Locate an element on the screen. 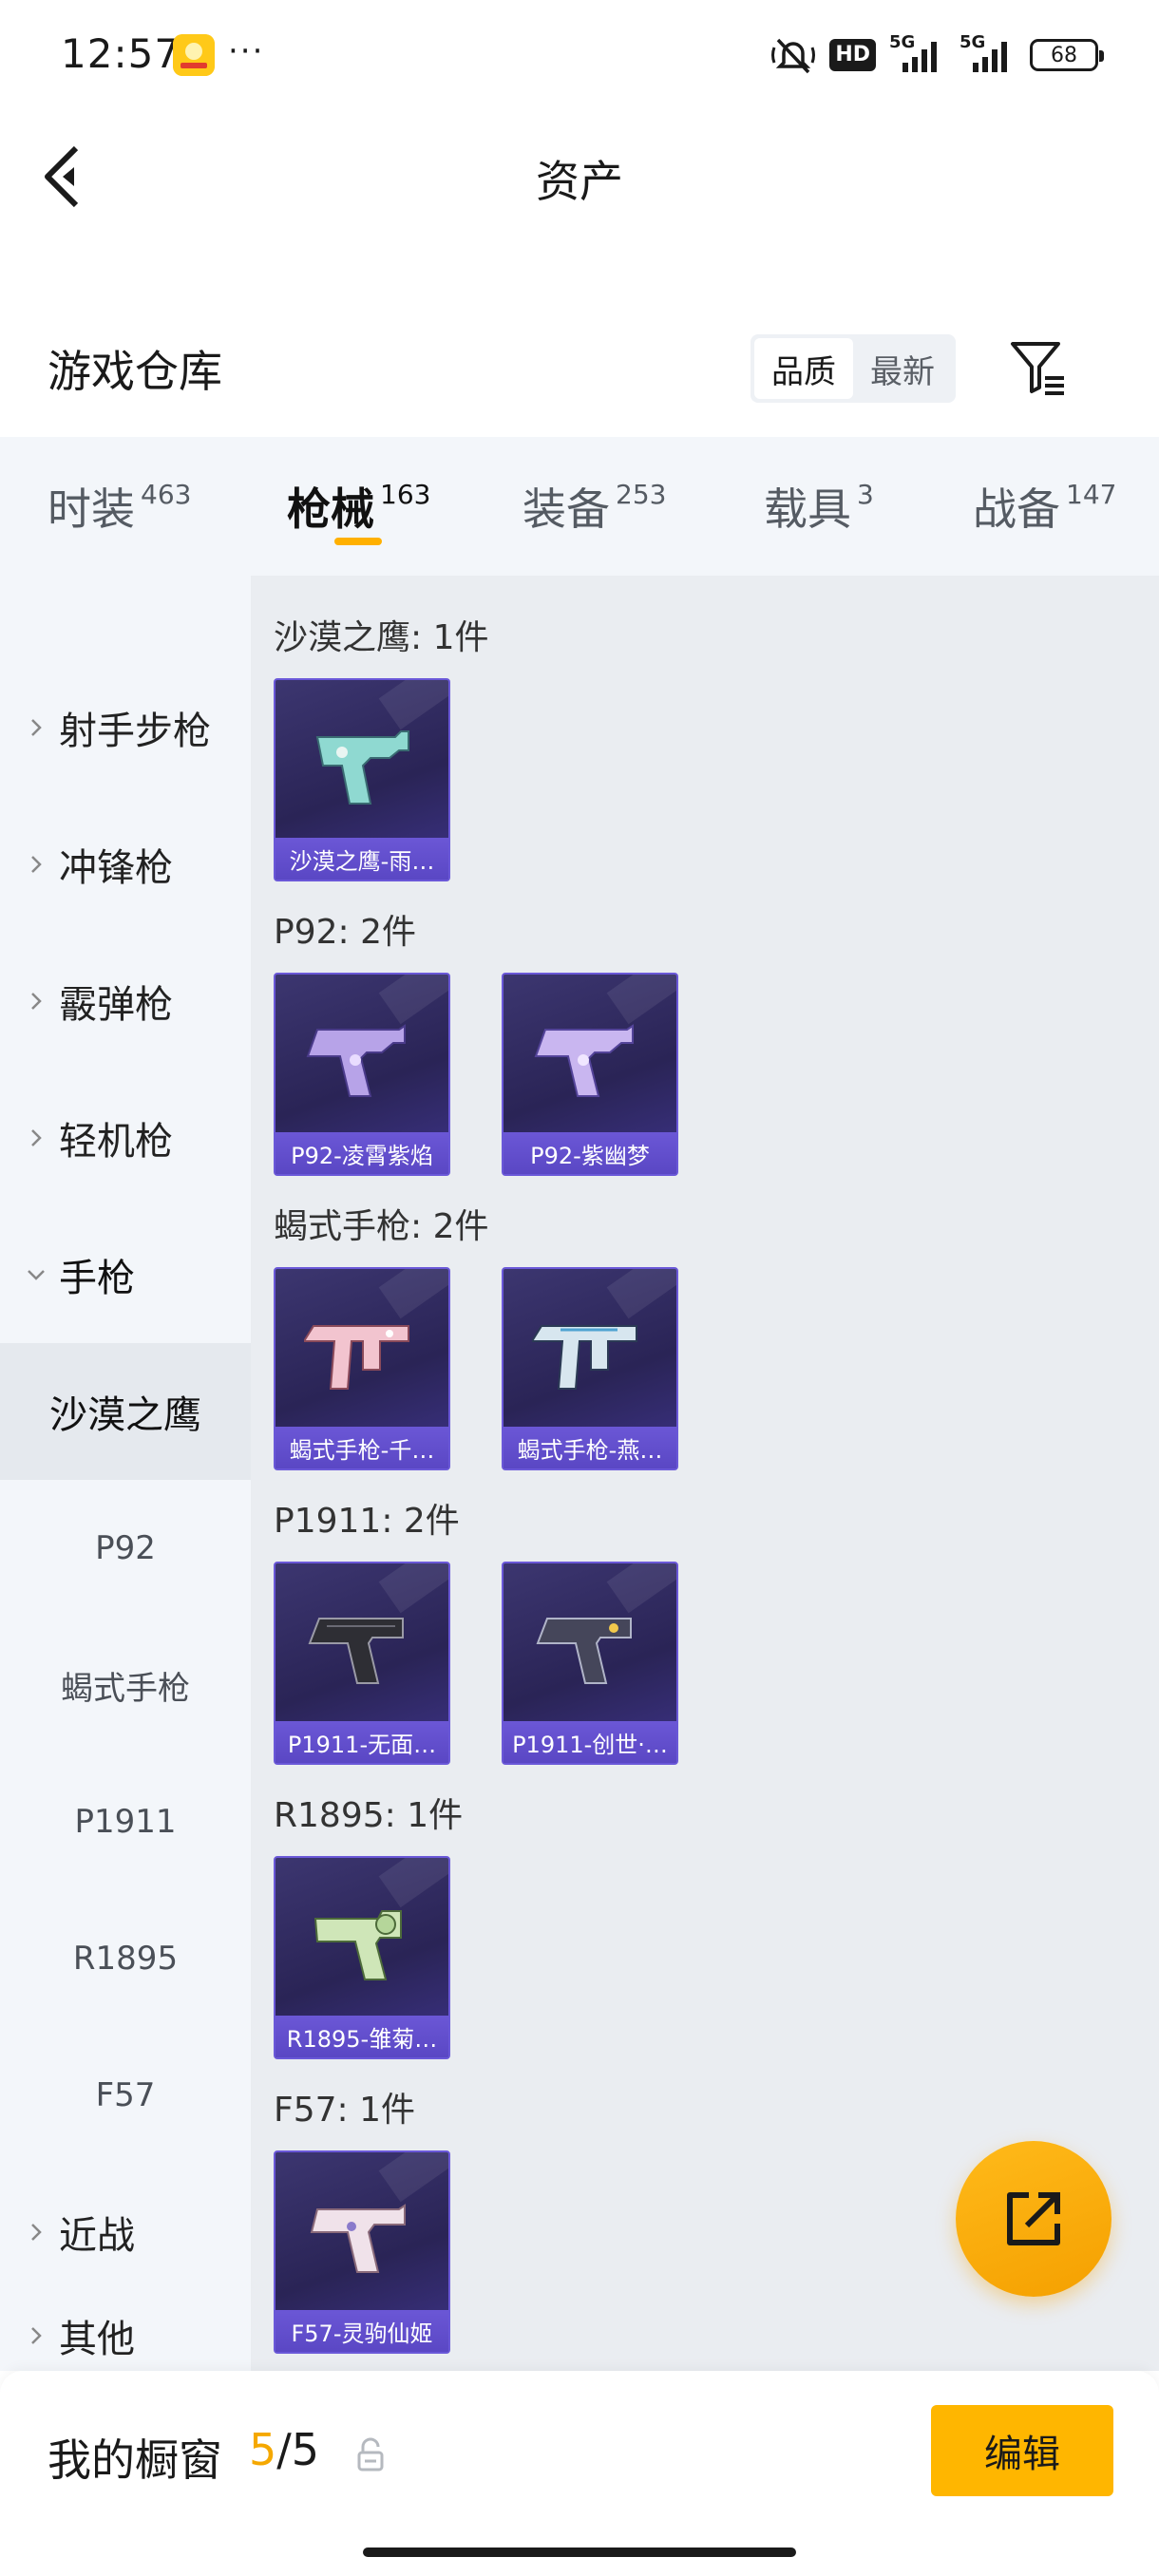  sidebar-item-pistol: 手枪 is located at coordinates (125, 1274).